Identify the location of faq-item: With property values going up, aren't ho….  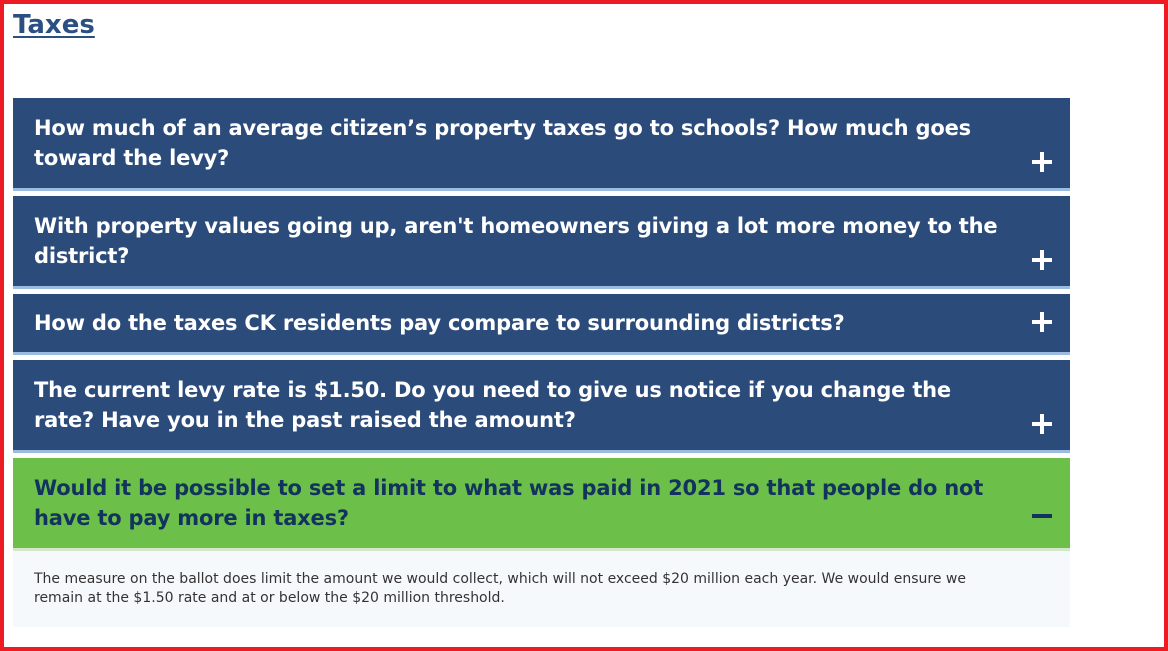
(541, 242).